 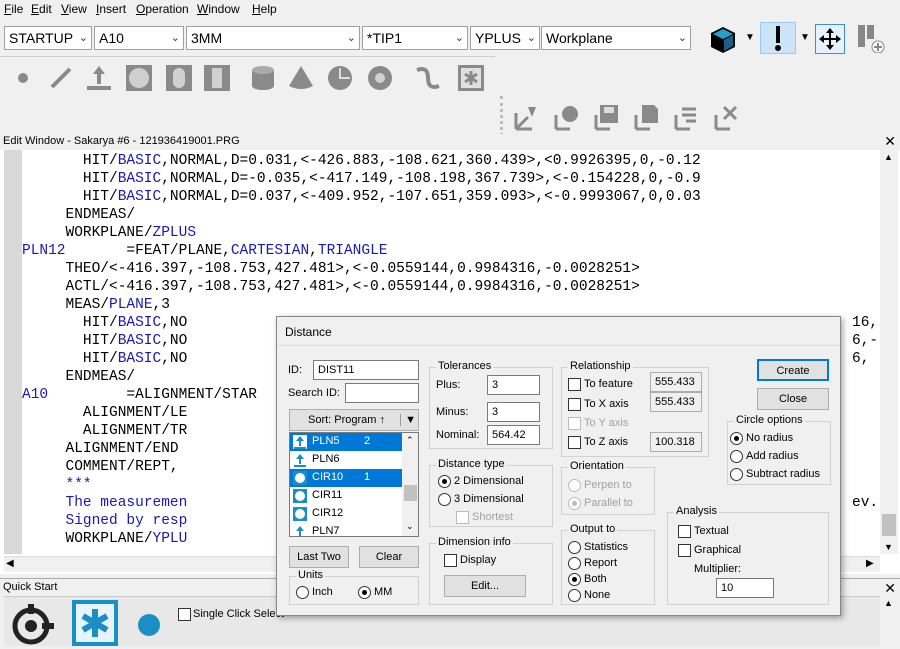 What do you see at coordinates (574, 579) in the screenshot?
I see `both-radio` at bounding box center [574, 579].